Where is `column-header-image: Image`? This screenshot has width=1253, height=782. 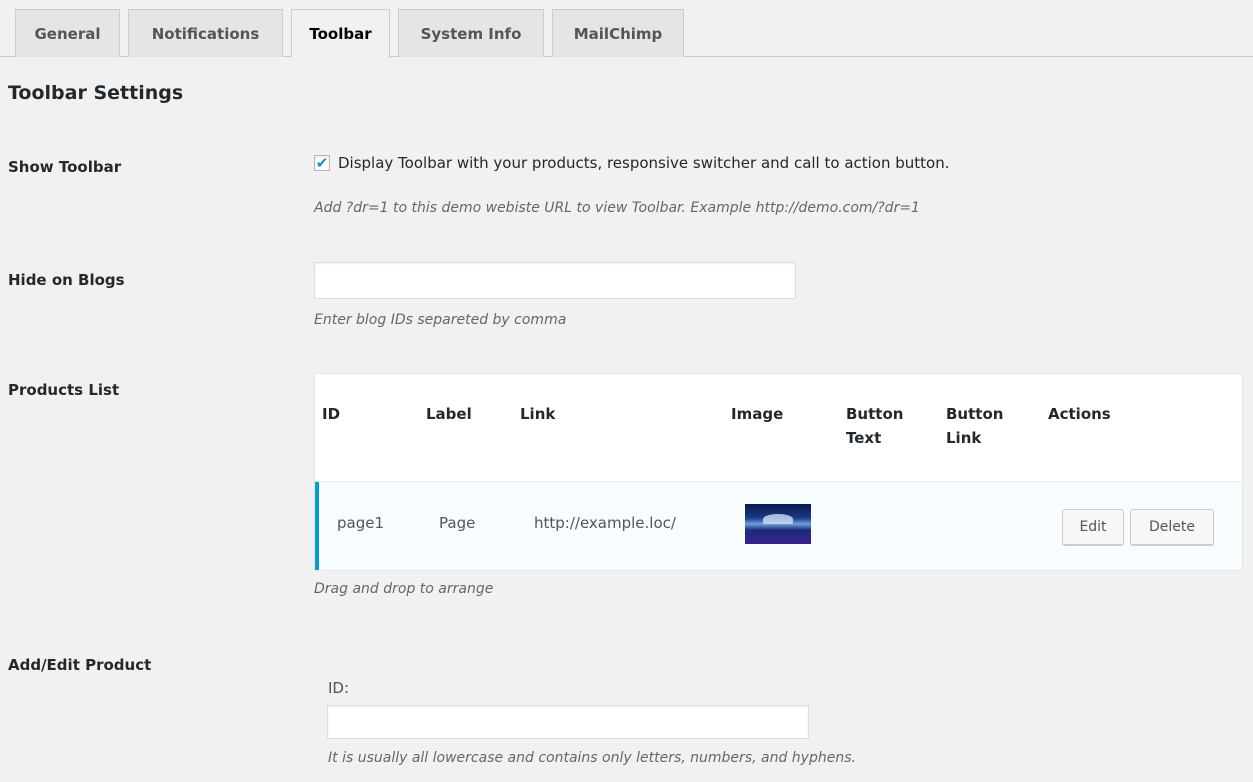
column-header-image: Image is located at coordinates (757, 414).